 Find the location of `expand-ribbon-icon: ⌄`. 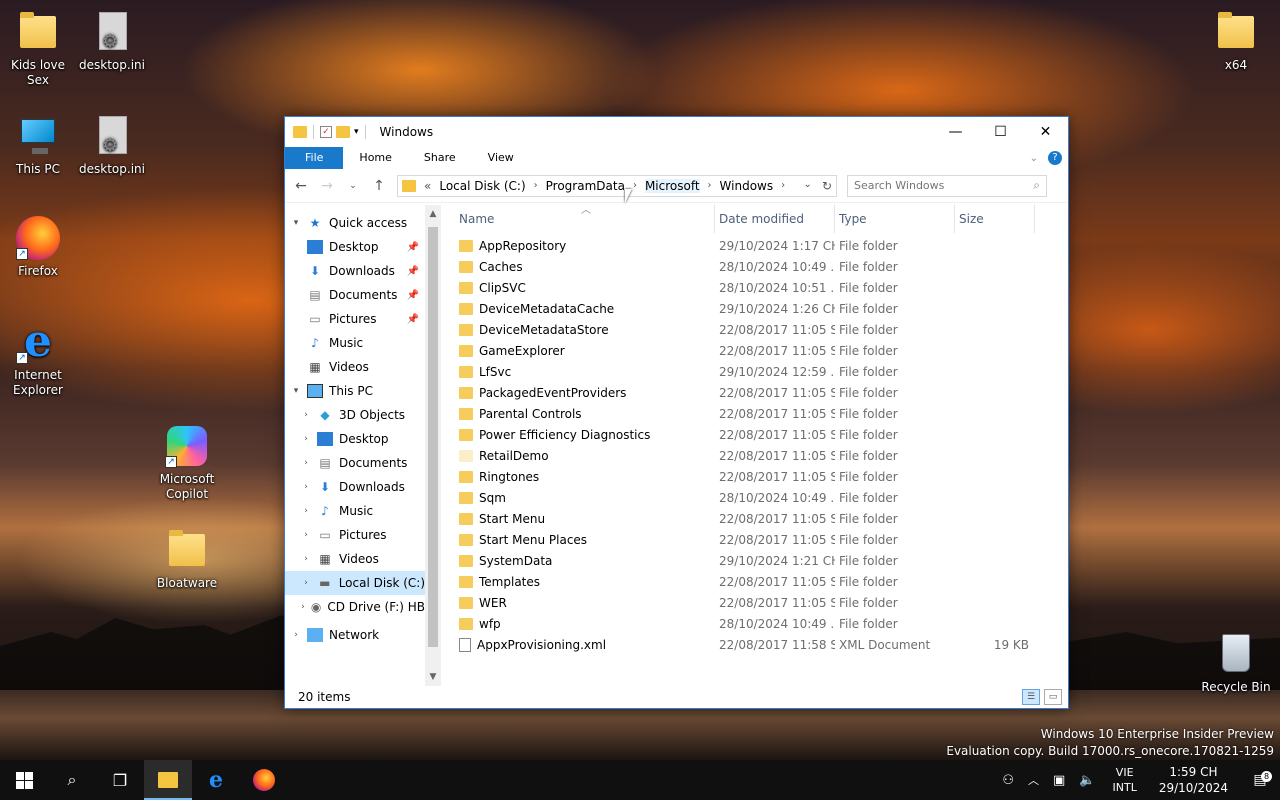

expand-ribbon-icon: ⌄ is located at coordinates (1034, 158).